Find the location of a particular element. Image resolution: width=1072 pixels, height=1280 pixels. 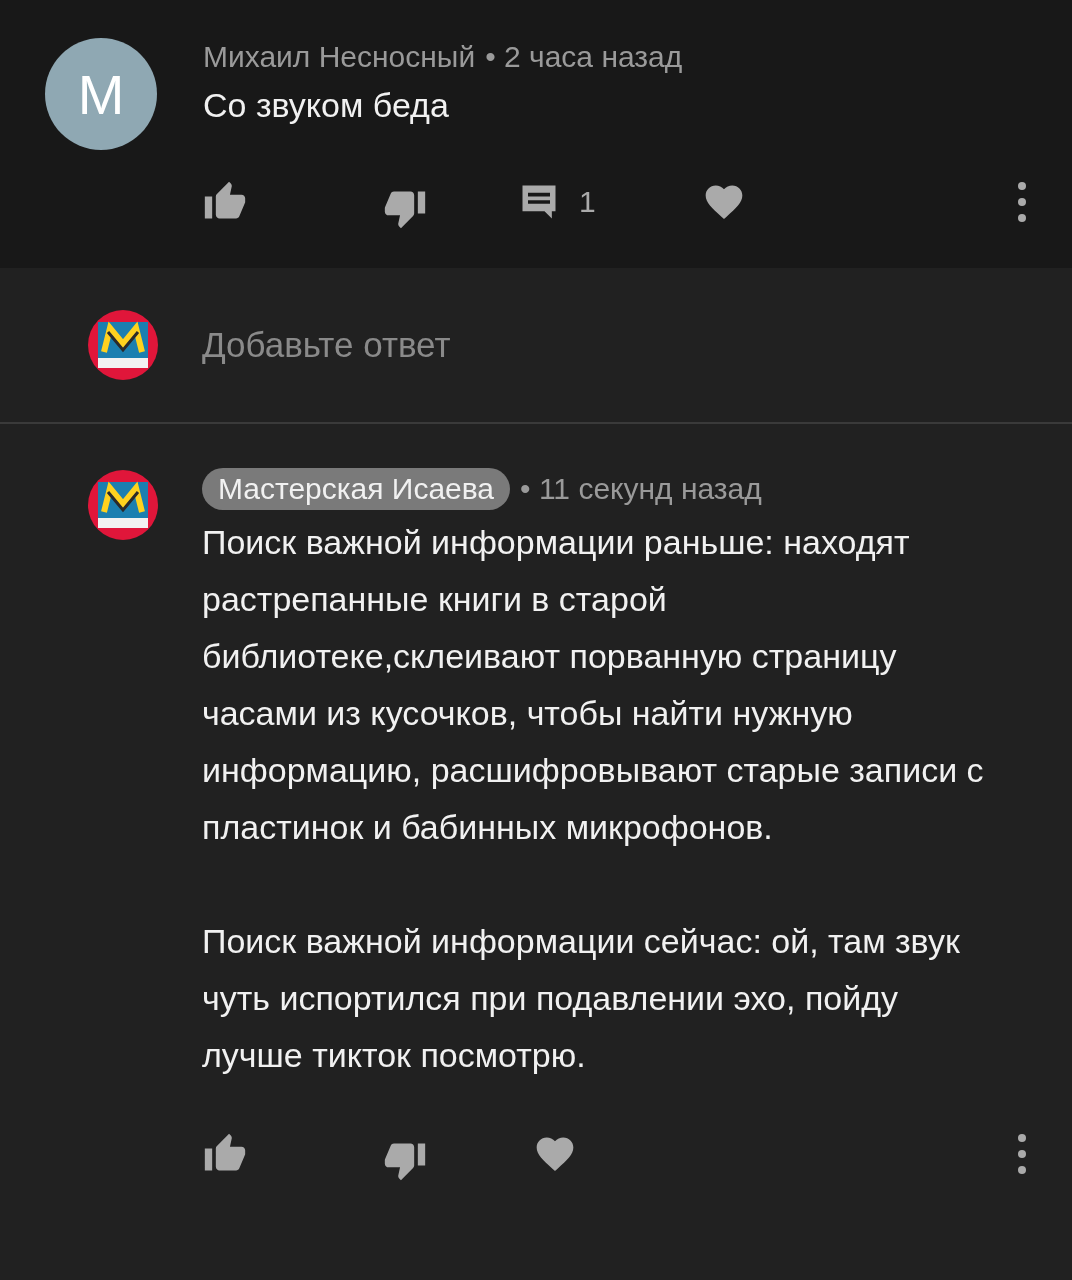

author-name: Михаил Несносный is located at coordinates (339, 57).